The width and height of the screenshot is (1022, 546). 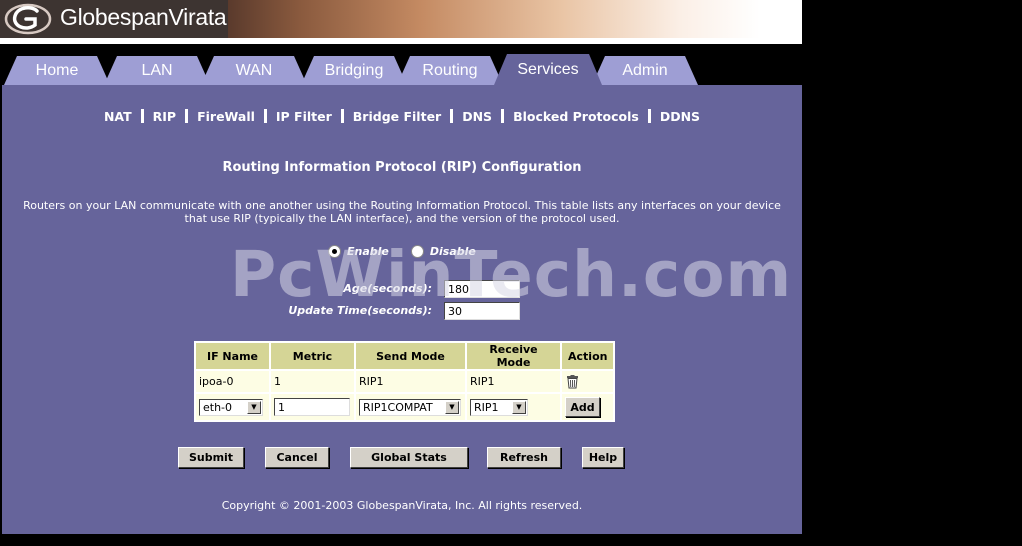 I want to click on table-row: ipoa-0 1 RIP1 RIP1, so click(x=405, y=381).